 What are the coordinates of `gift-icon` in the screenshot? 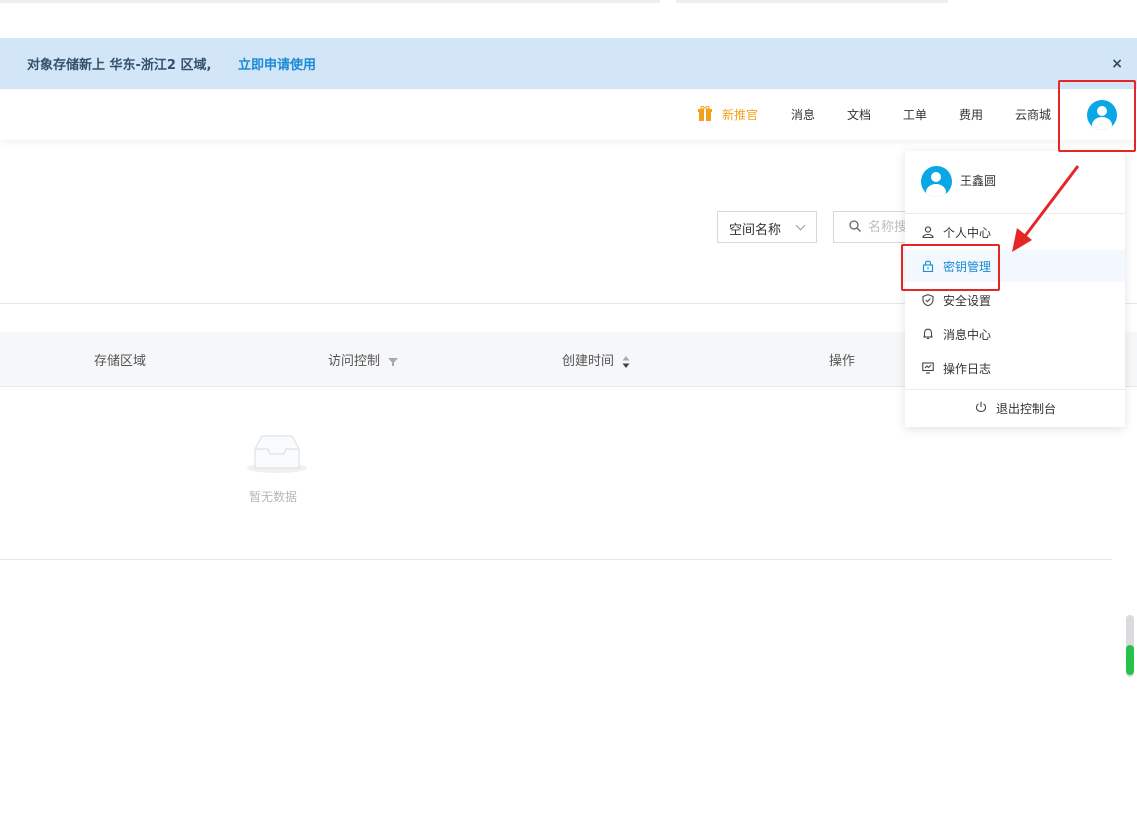 It's located at (705, 113).